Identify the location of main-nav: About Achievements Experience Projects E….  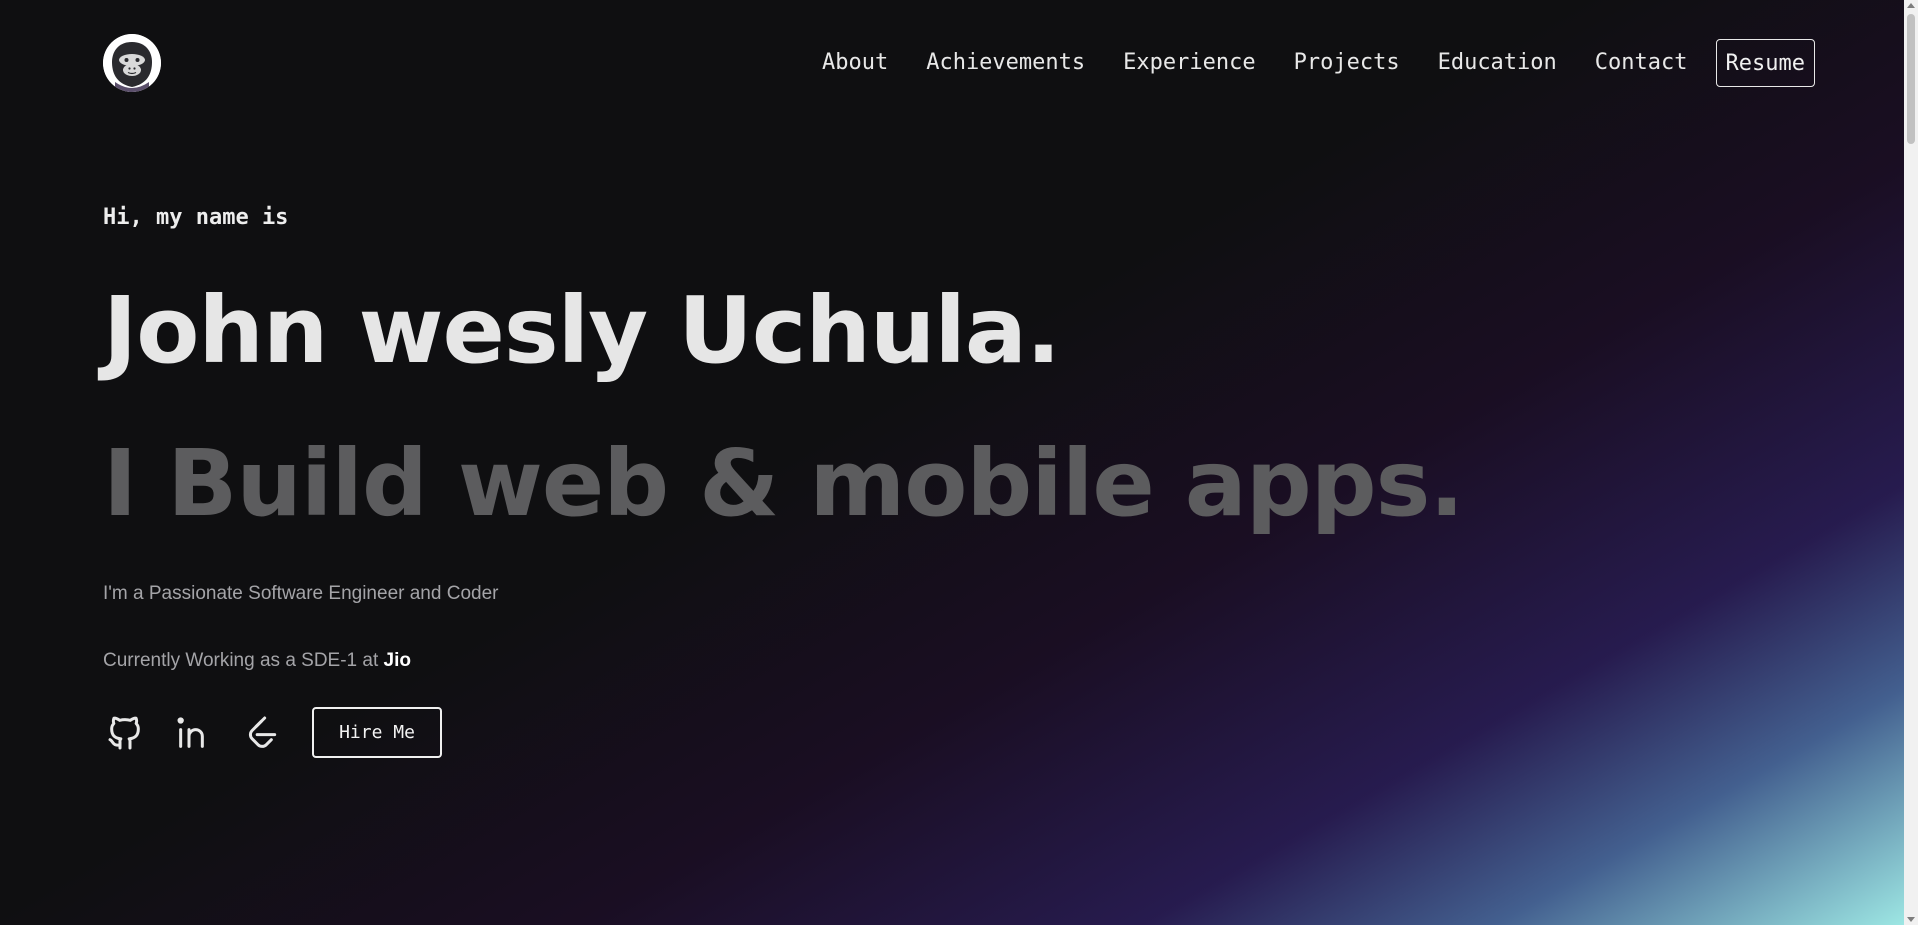
(1299, 63).